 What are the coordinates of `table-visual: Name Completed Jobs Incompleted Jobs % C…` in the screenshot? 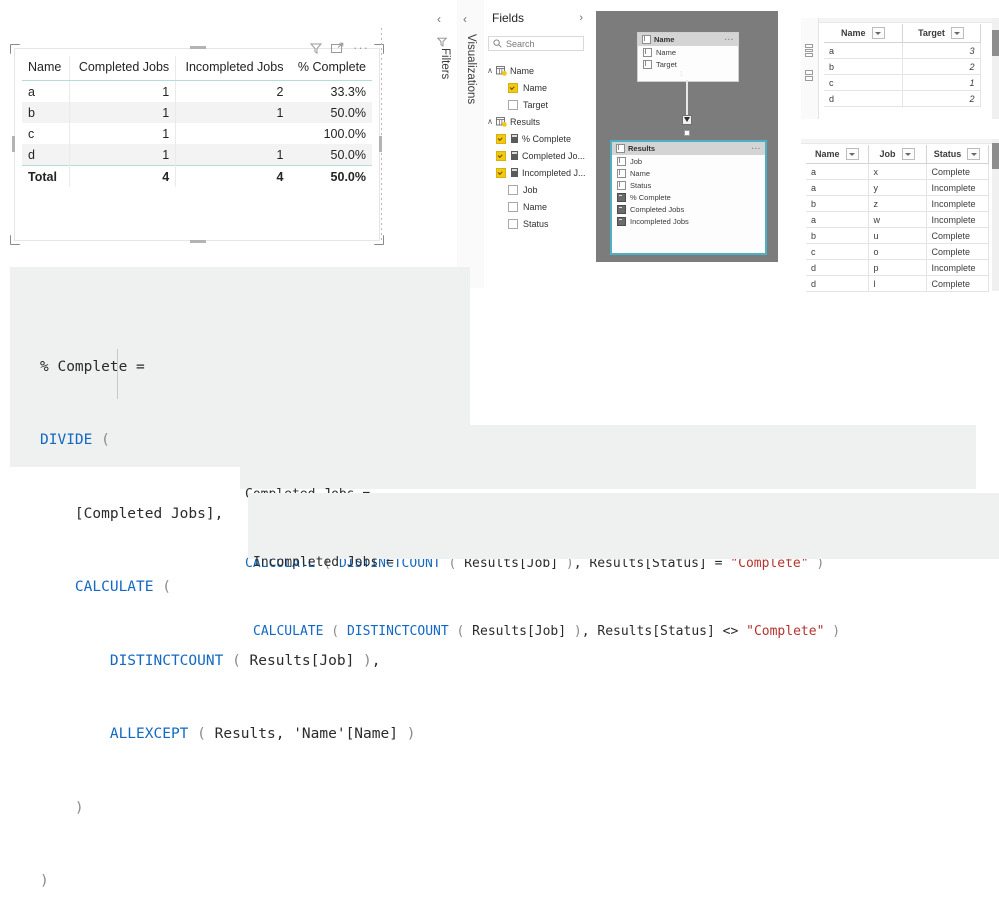 It's located at (197, 144).